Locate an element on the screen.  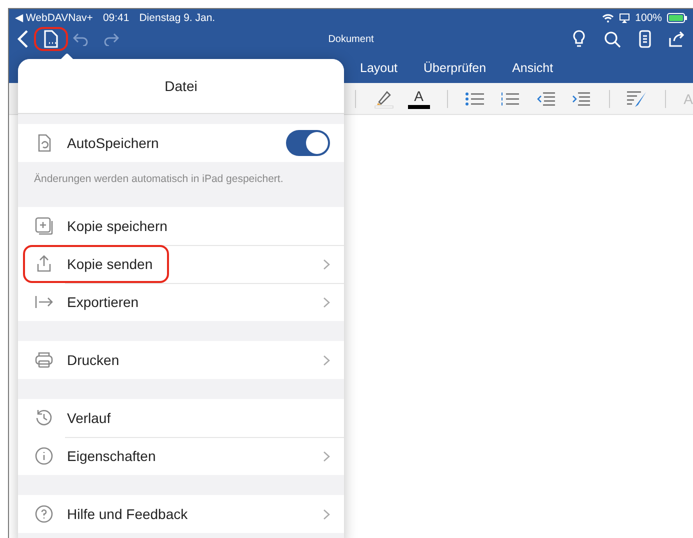
search-icon is located at coordinates (612, 39).